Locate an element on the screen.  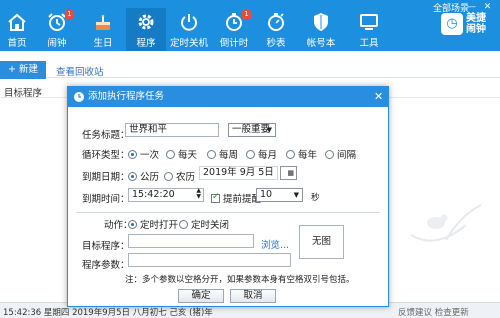
shield-icon is located at coordinates (321, 22).